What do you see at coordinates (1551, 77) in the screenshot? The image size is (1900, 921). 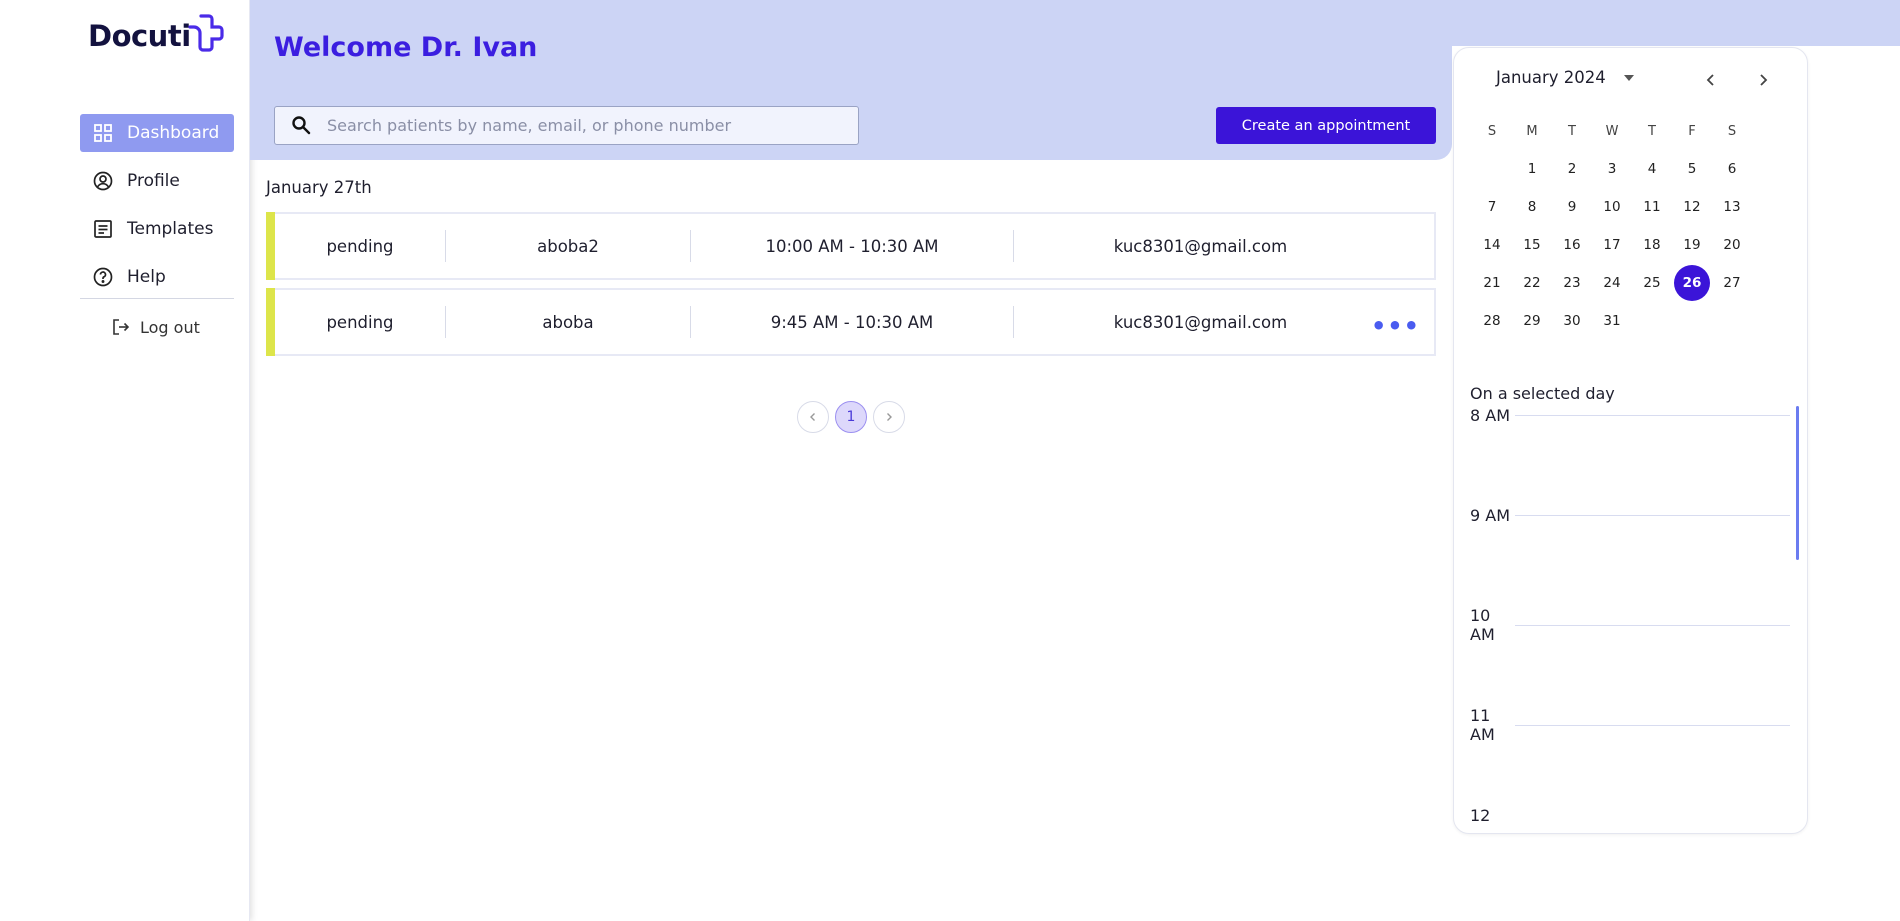 I see `calendar-month-label: January 2024` at bounding box center [1551, 77].